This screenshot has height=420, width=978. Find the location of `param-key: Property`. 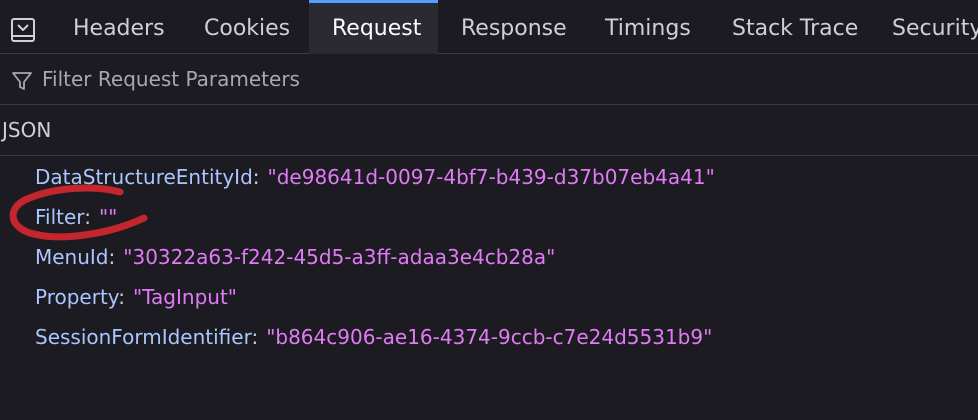

param-key: Property is located at coordinates (77, 297).